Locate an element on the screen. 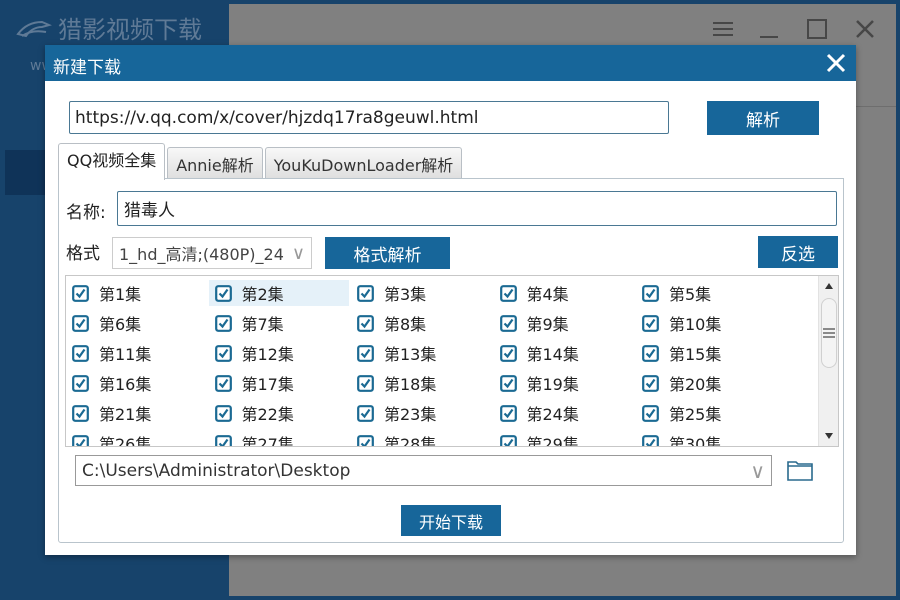  episode-label: 第1集 is located at coordinates (120, 294).